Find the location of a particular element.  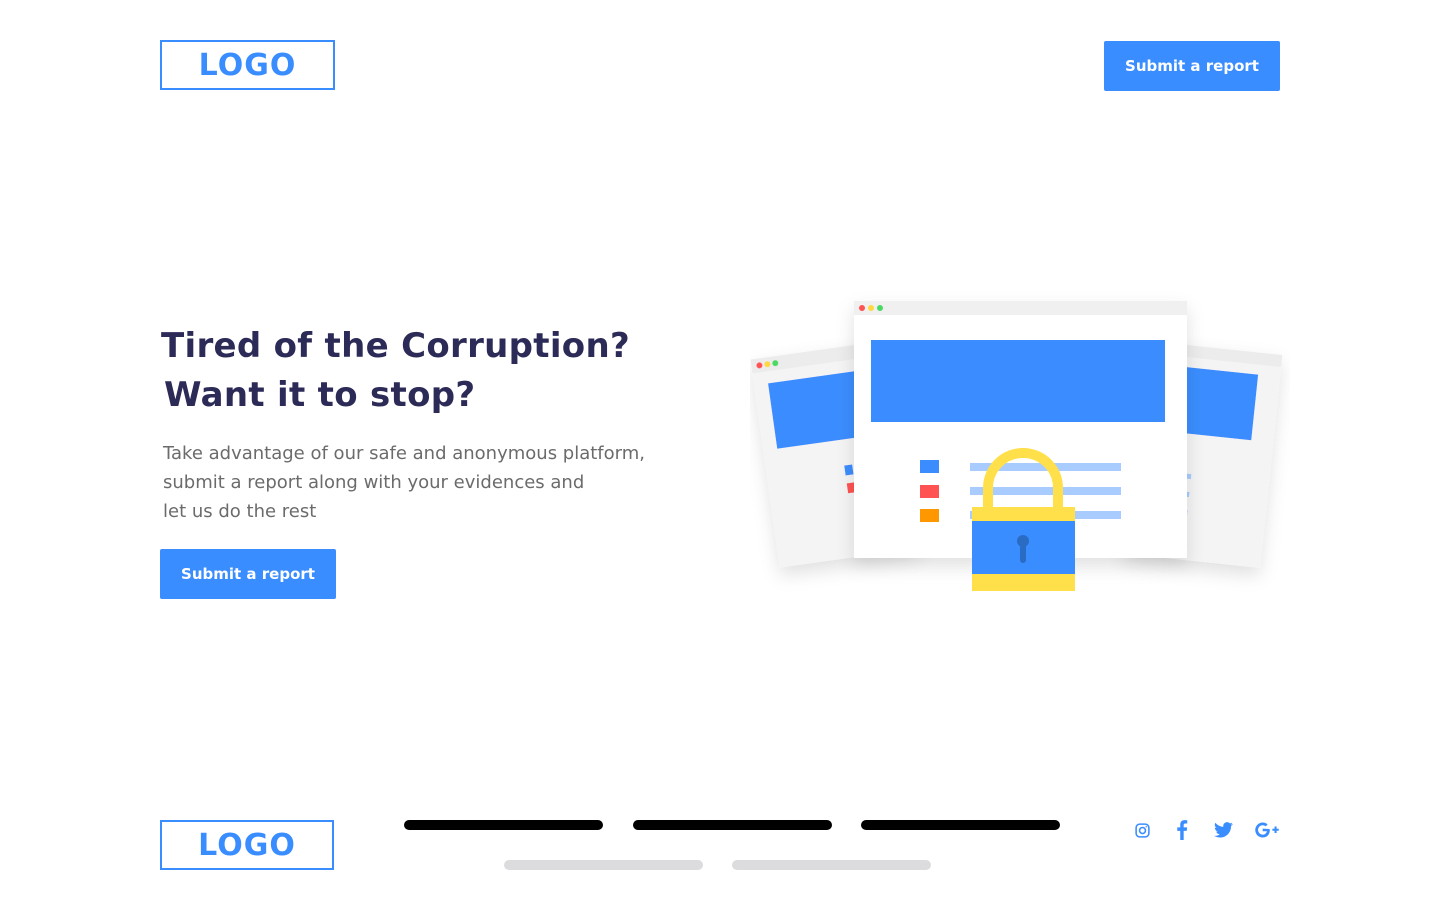

header-submit-report-button: Submit a report is located at coordinates (1192, 66).